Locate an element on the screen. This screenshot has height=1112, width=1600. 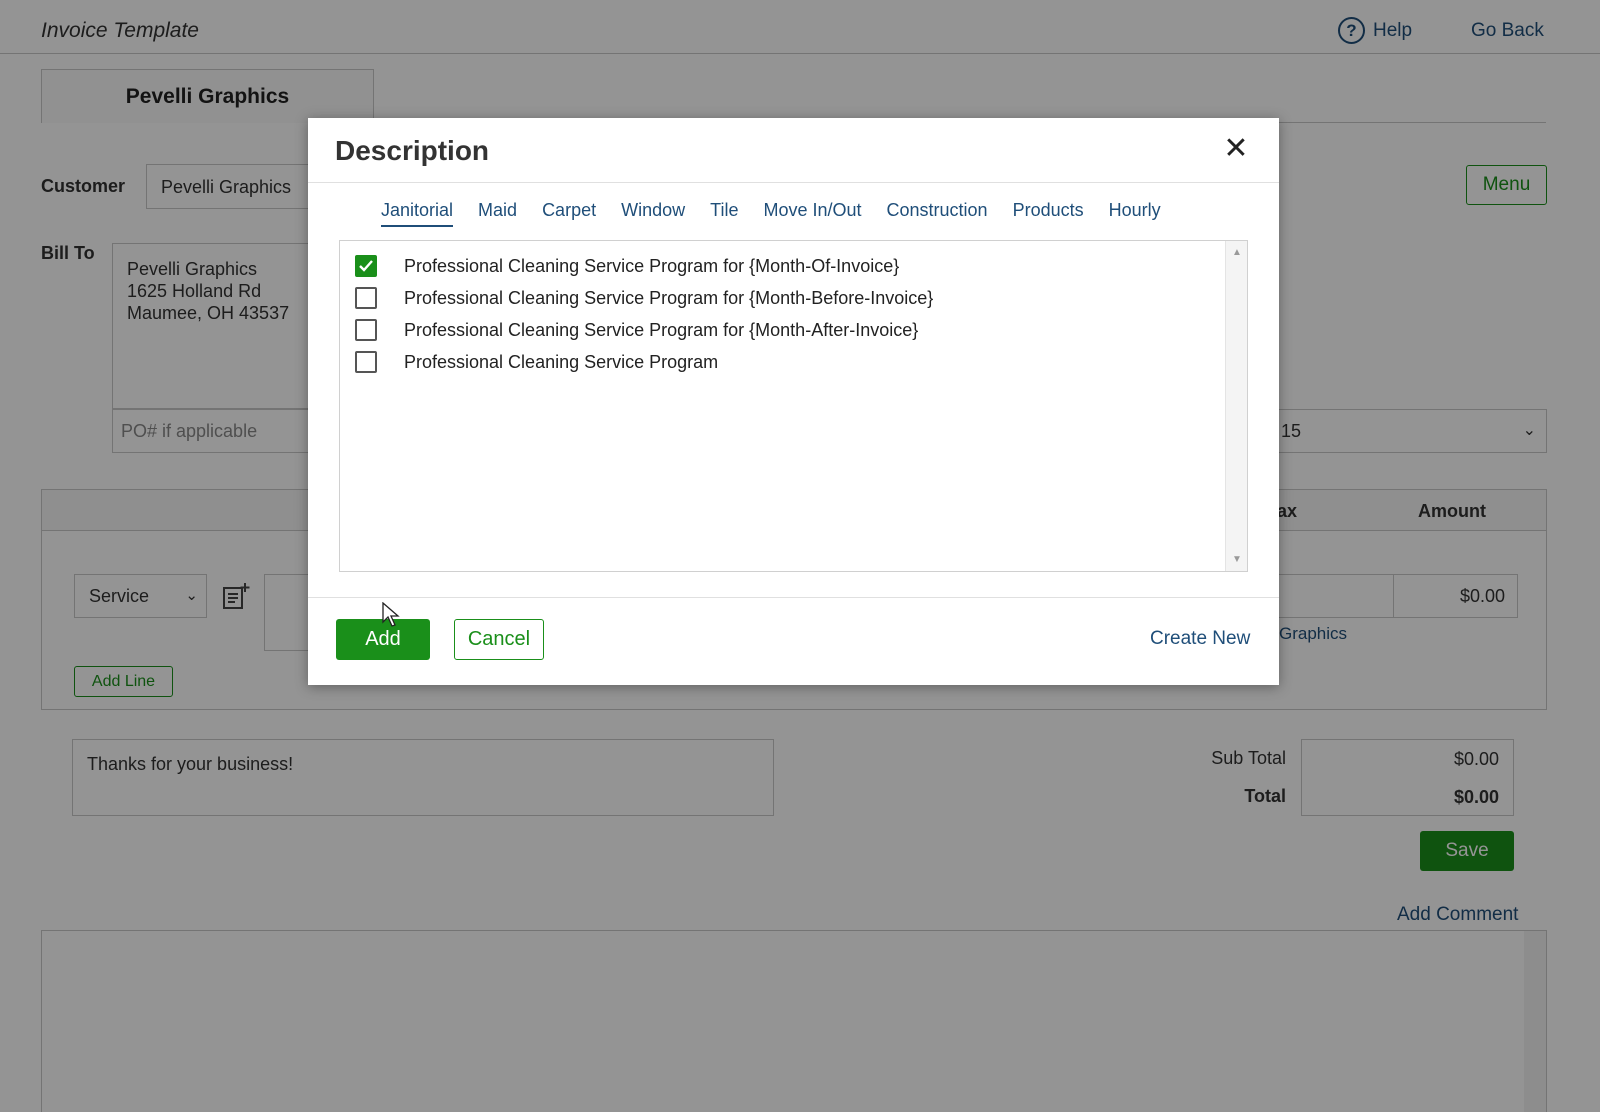
list-scrollbar: ▲ ▼ is located at coordinates (1236, 406).